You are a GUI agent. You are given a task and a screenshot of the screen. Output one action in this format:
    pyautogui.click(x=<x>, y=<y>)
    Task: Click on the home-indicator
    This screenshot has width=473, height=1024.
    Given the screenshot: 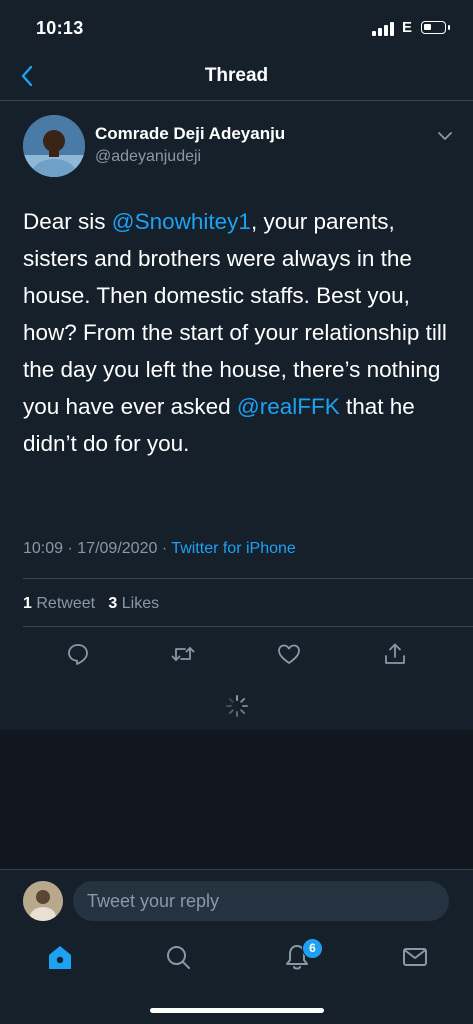 What is the action you would take?
    pyautogui.click(x=237, y=1010)
    